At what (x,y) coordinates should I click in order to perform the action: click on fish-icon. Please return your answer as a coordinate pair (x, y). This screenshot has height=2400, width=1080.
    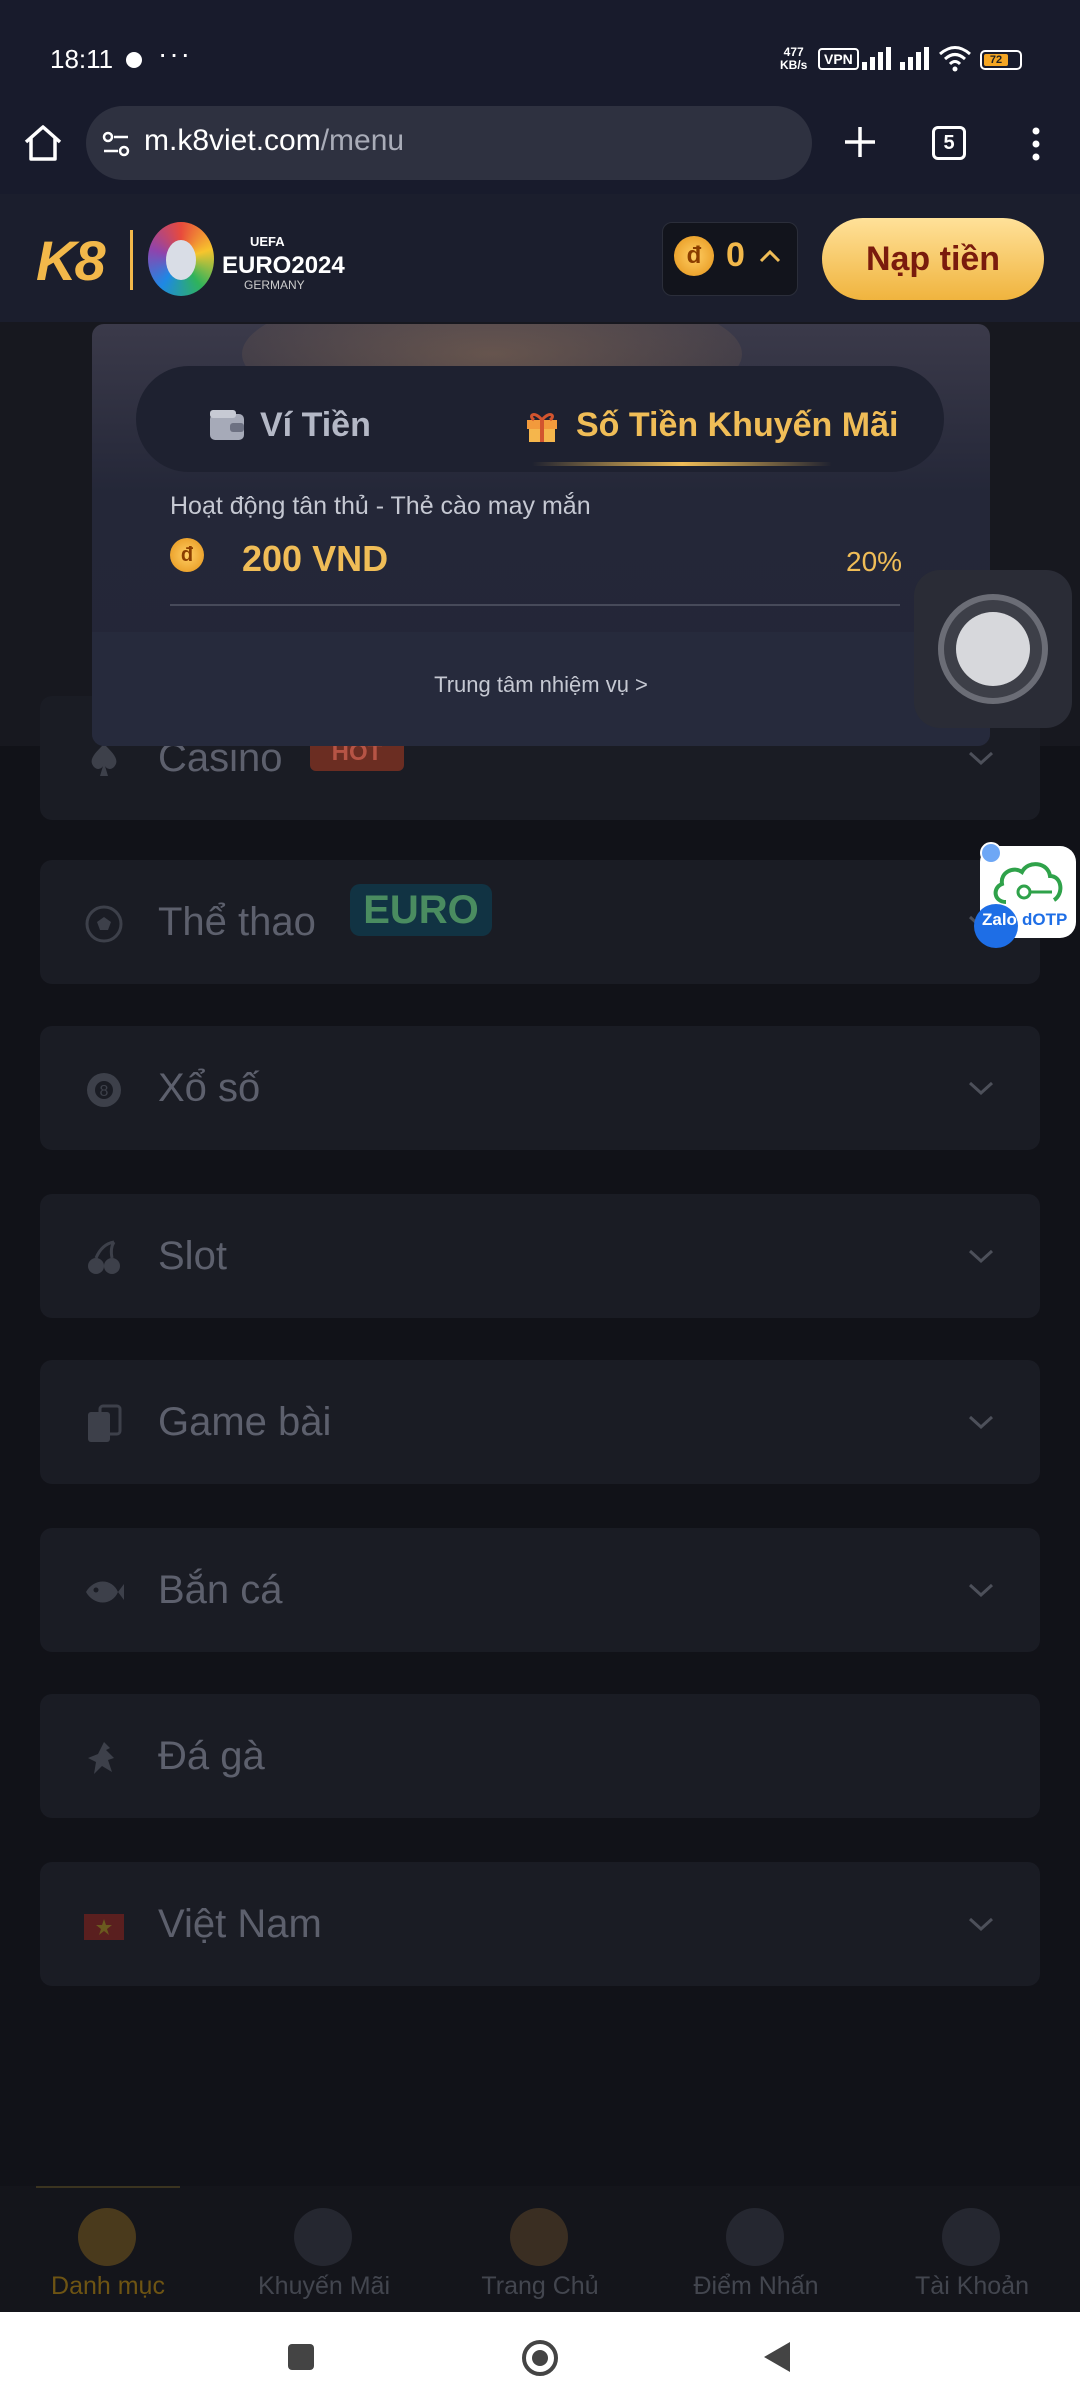
    Looking at the image, I should click on (105, 1592).